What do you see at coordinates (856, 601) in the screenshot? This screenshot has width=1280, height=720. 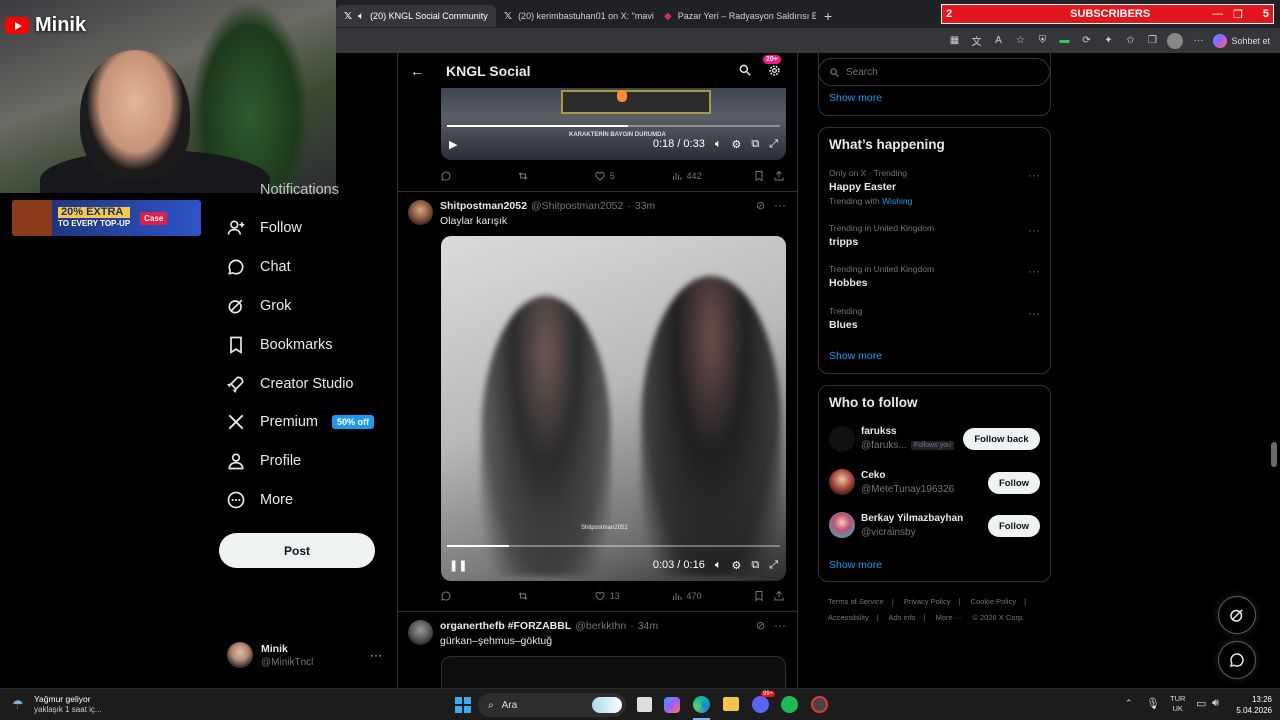 I see `footer-terms-link: Terms of Service` at bounding box center [856, 601].